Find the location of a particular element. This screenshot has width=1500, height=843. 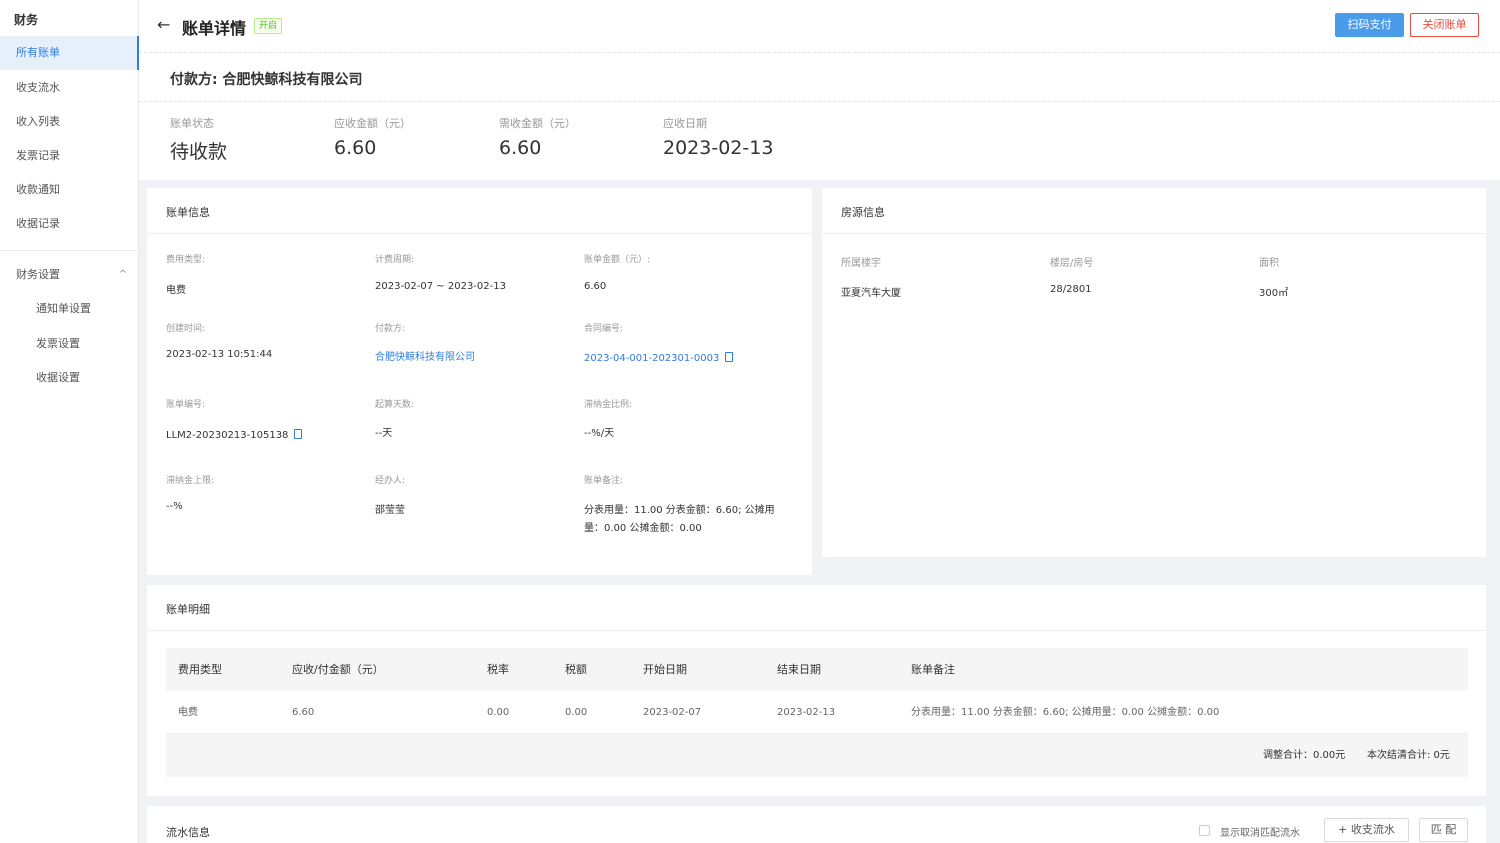

card-title: 流水信息 is located at coordinates (188, 832).